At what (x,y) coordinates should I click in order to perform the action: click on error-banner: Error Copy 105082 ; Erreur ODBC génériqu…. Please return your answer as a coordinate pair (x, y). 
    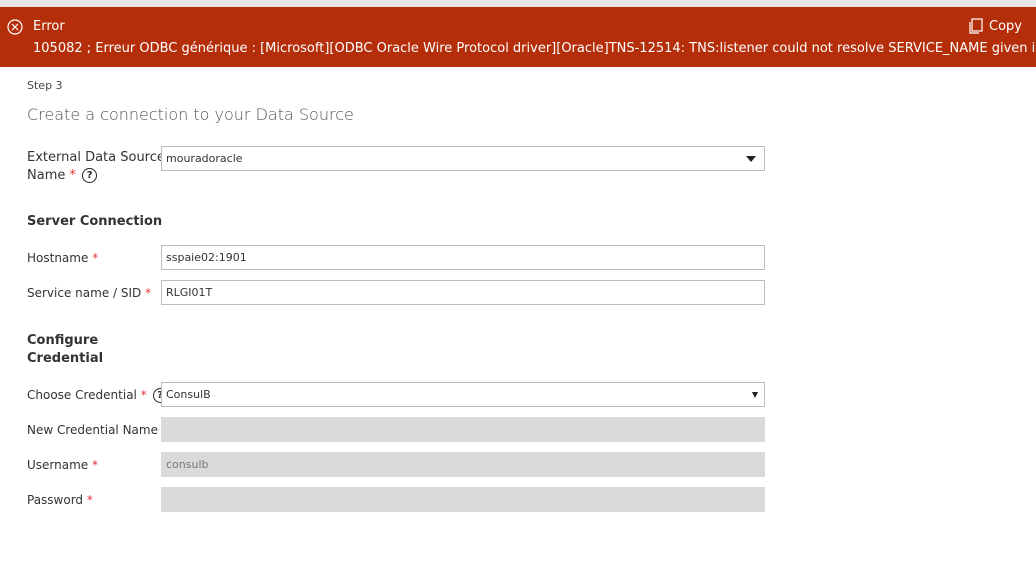
    Looking at the image, I should click on (518, 37).